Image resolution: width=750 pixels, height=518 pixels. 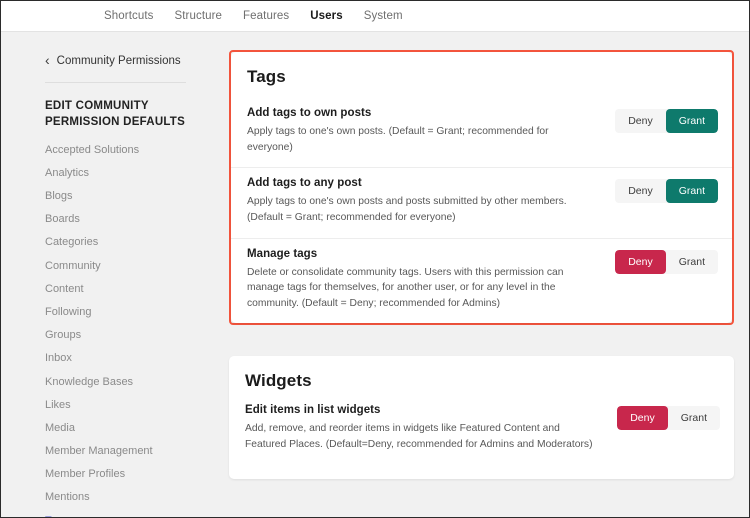 I want to click on back-to-community-permissions: ‹ Community Permissions, so click(x=108, y=60).